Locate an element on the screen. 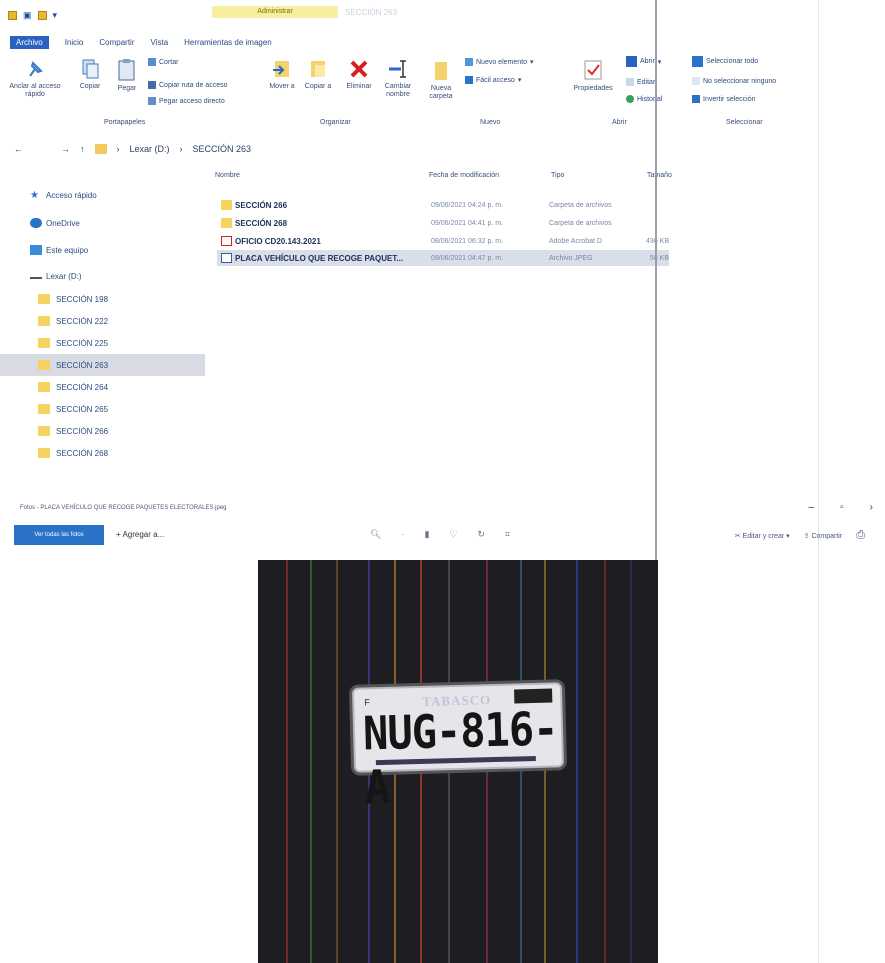 This screenshot has width=885, height=963. invert-selection-button: Invertir selección is located at coordinates (724, 99).